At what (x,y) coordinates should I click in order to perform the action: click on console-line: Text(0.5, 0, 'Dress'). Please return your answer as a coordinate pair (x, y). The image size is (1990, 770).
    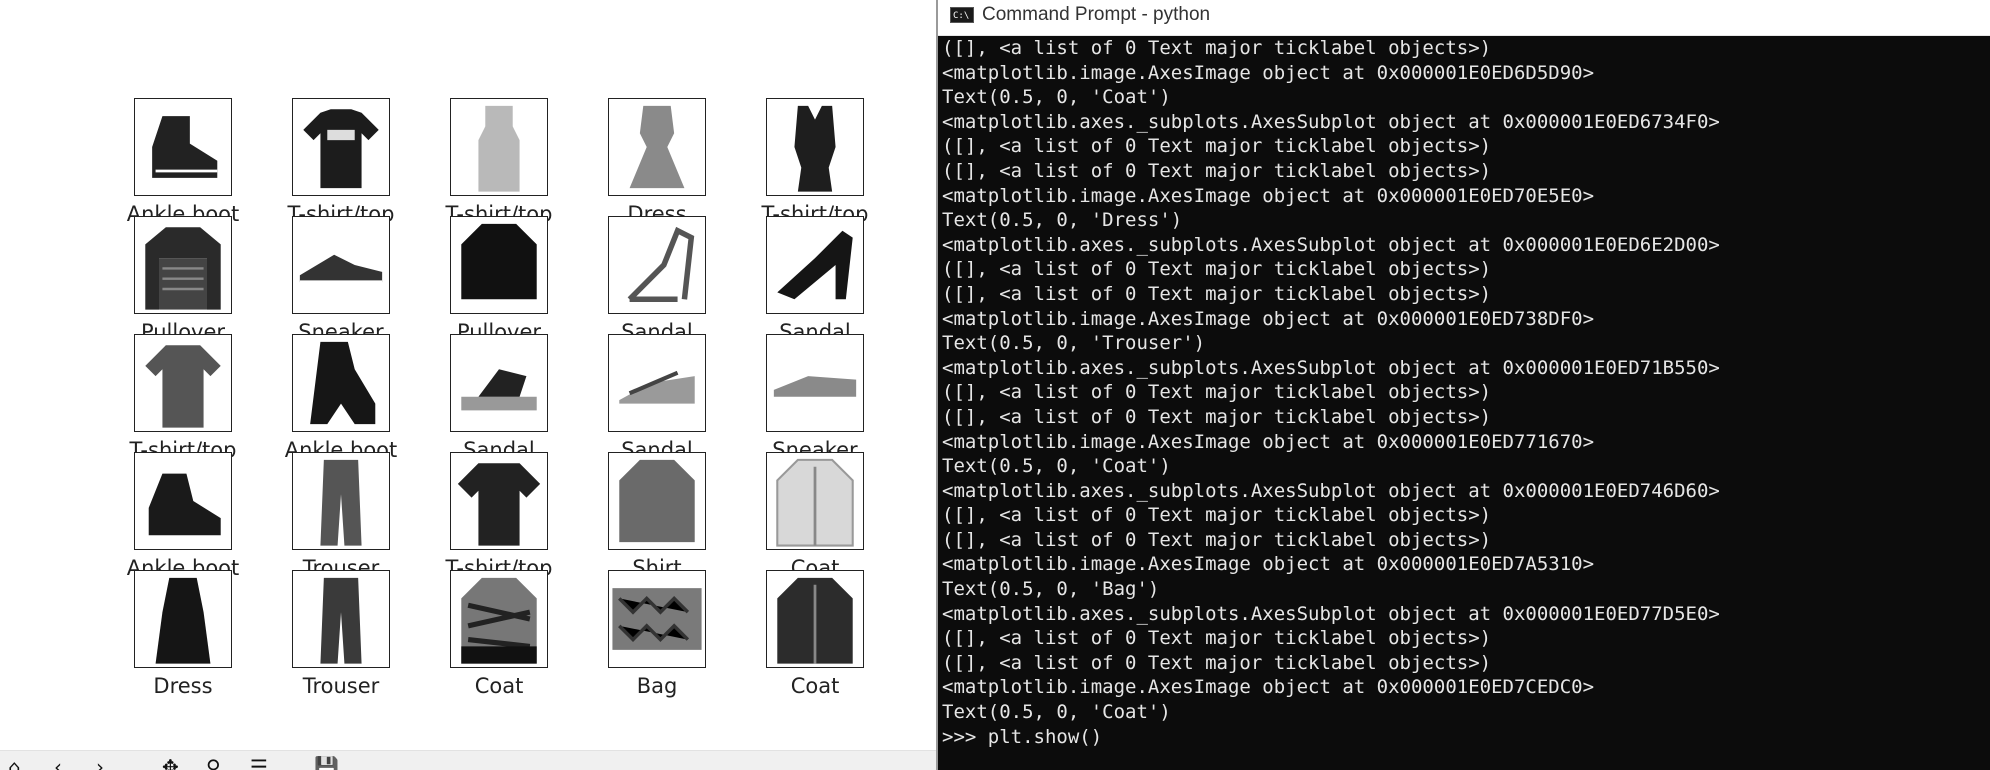
    Looking at the image, I should click on (1062, 220).